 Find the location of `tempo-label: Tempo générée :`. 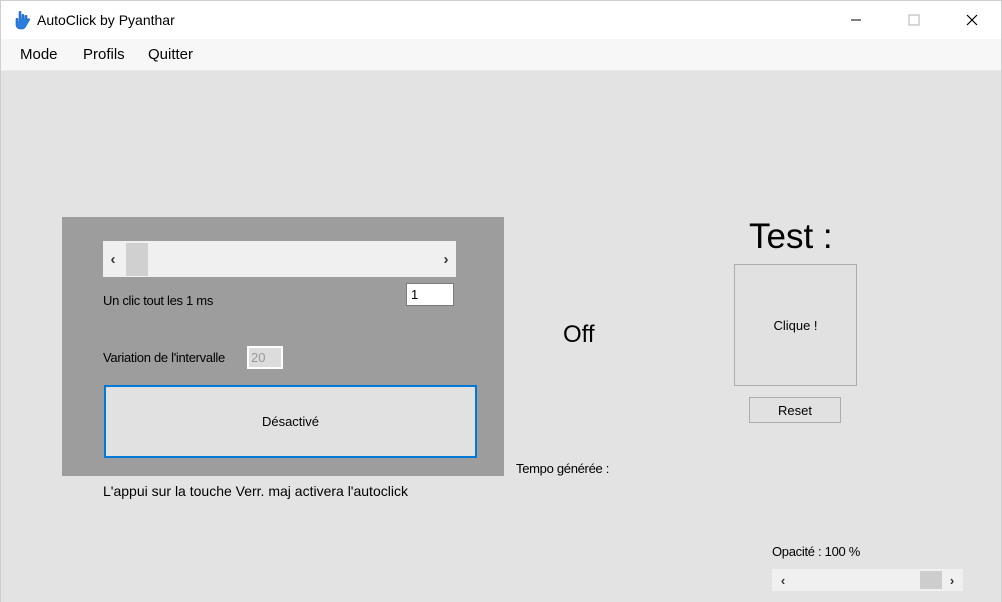

tempo-label: Tempo générée : is located at coordinates (563, 468).